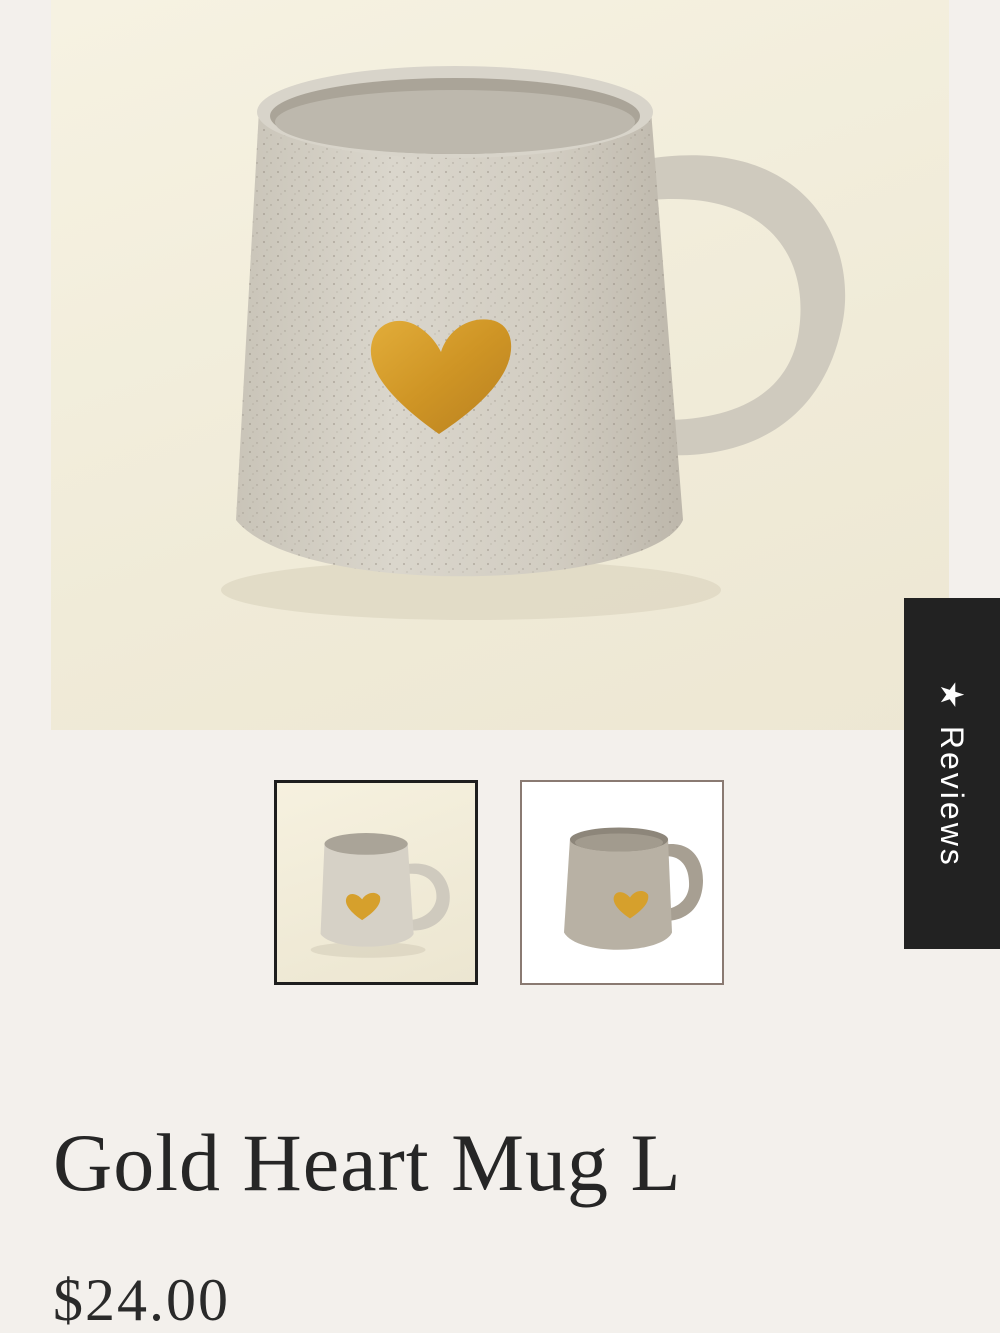  Describe the element at coordinates (634, 888) in the screenshot. I see `mug-thumbnail-white-background` at that location.